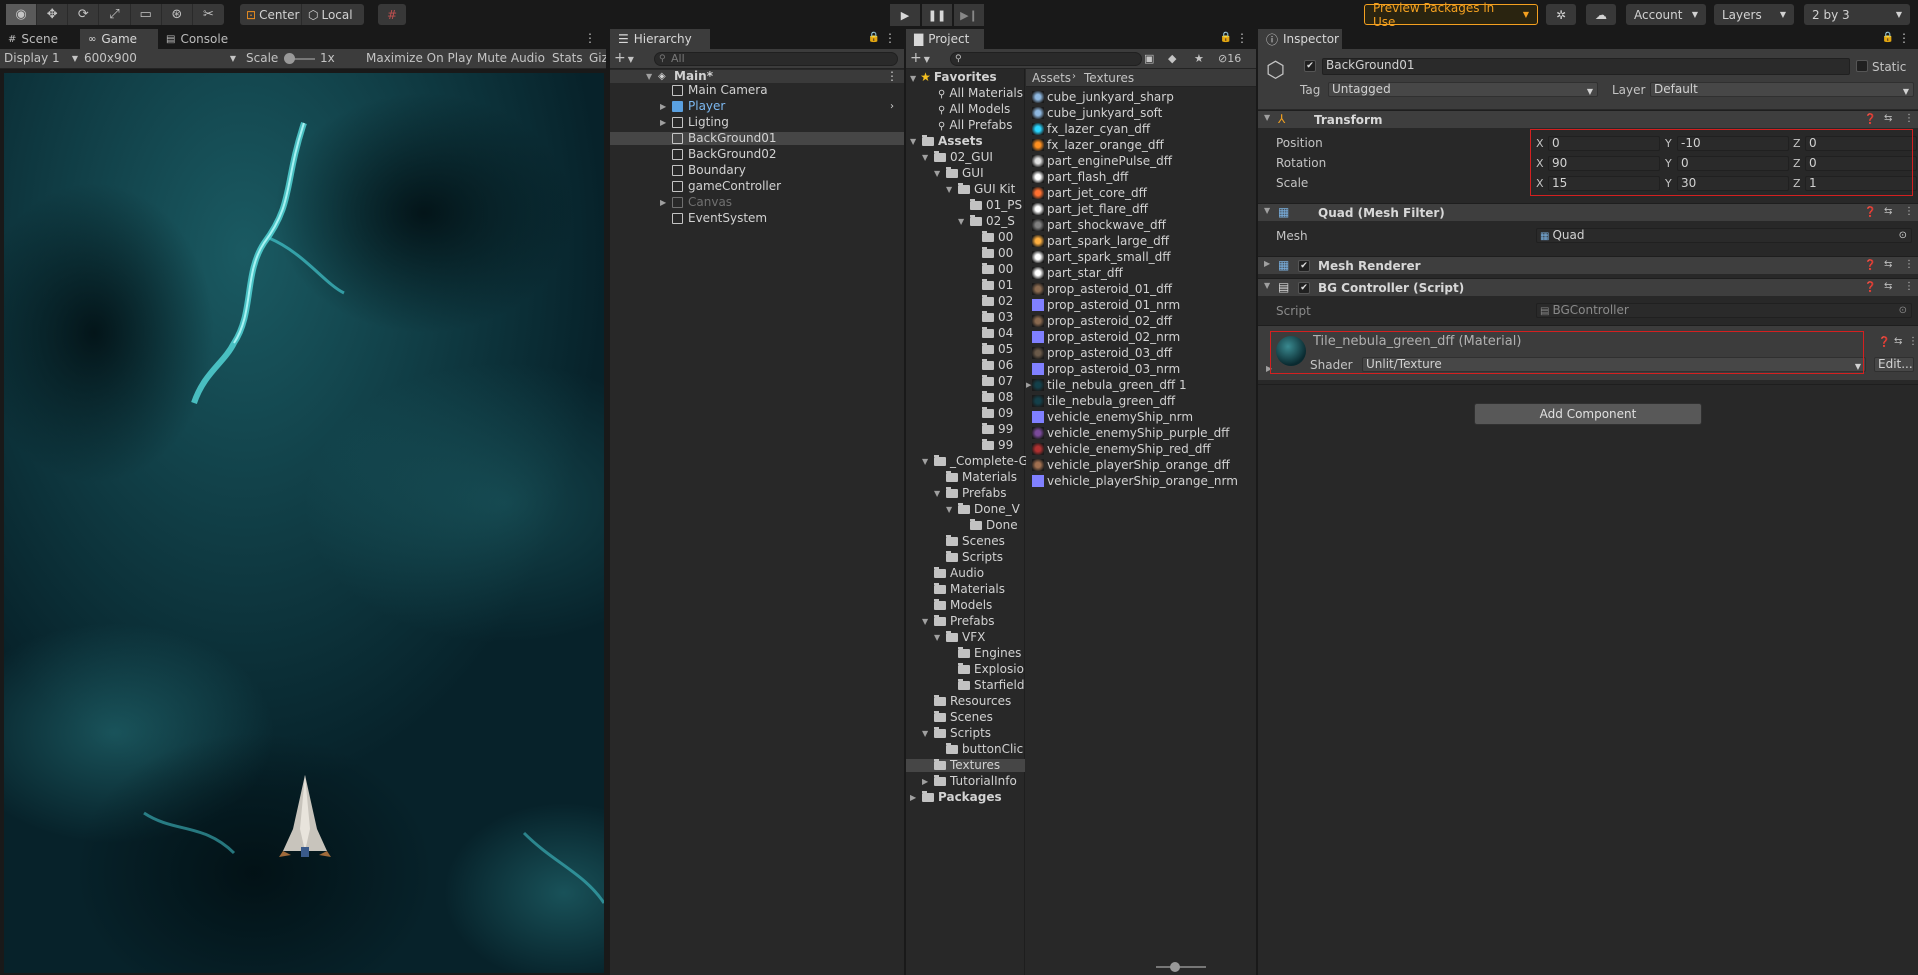  What do you see at coordinates (965, 285) in the screenshot?
I see `project-tree-item: 01` at bounding box center [965, 285].